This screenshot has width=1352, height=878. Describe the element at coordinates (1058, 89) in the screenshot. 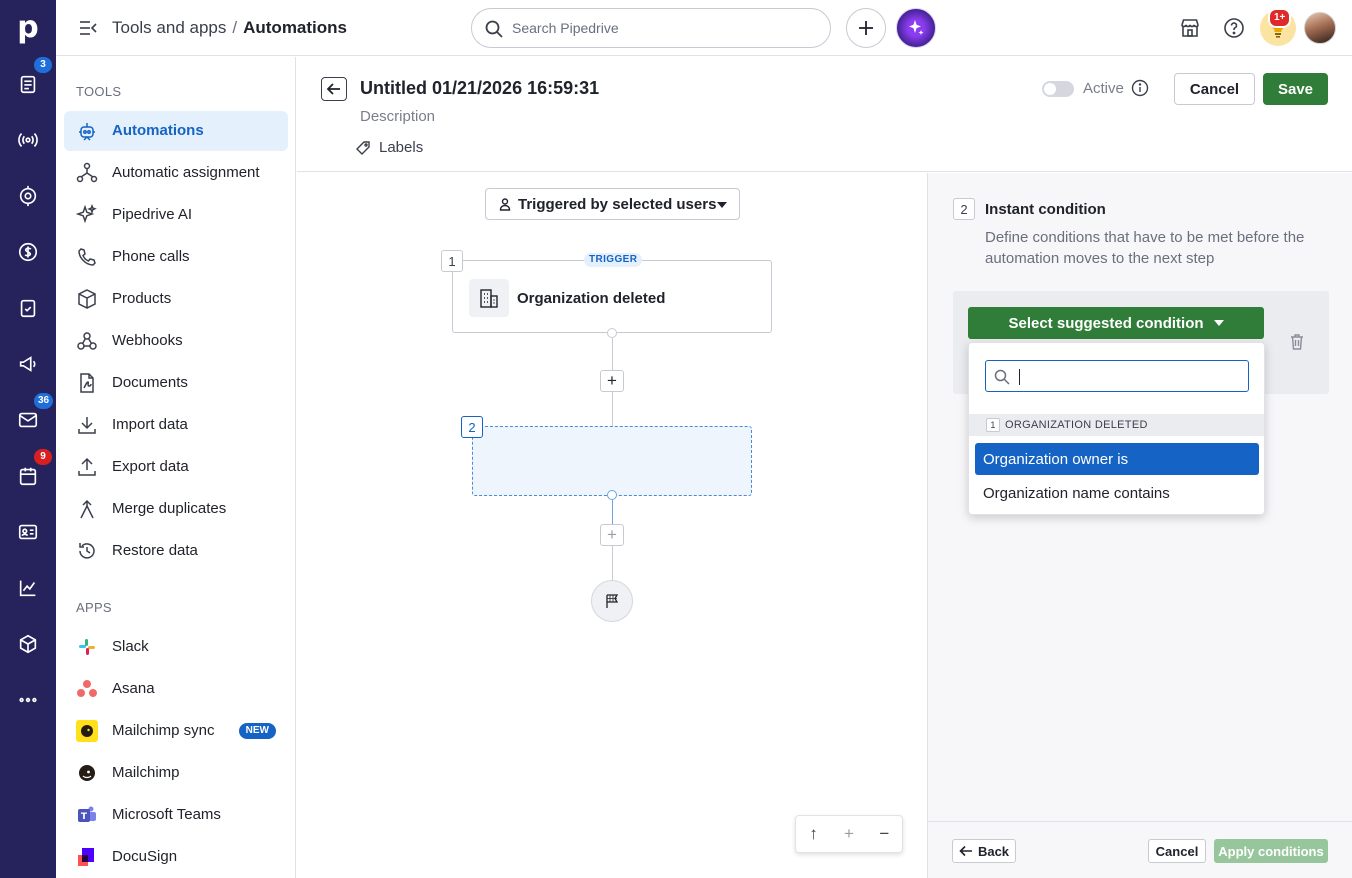

I see `active-toggle` at that location.